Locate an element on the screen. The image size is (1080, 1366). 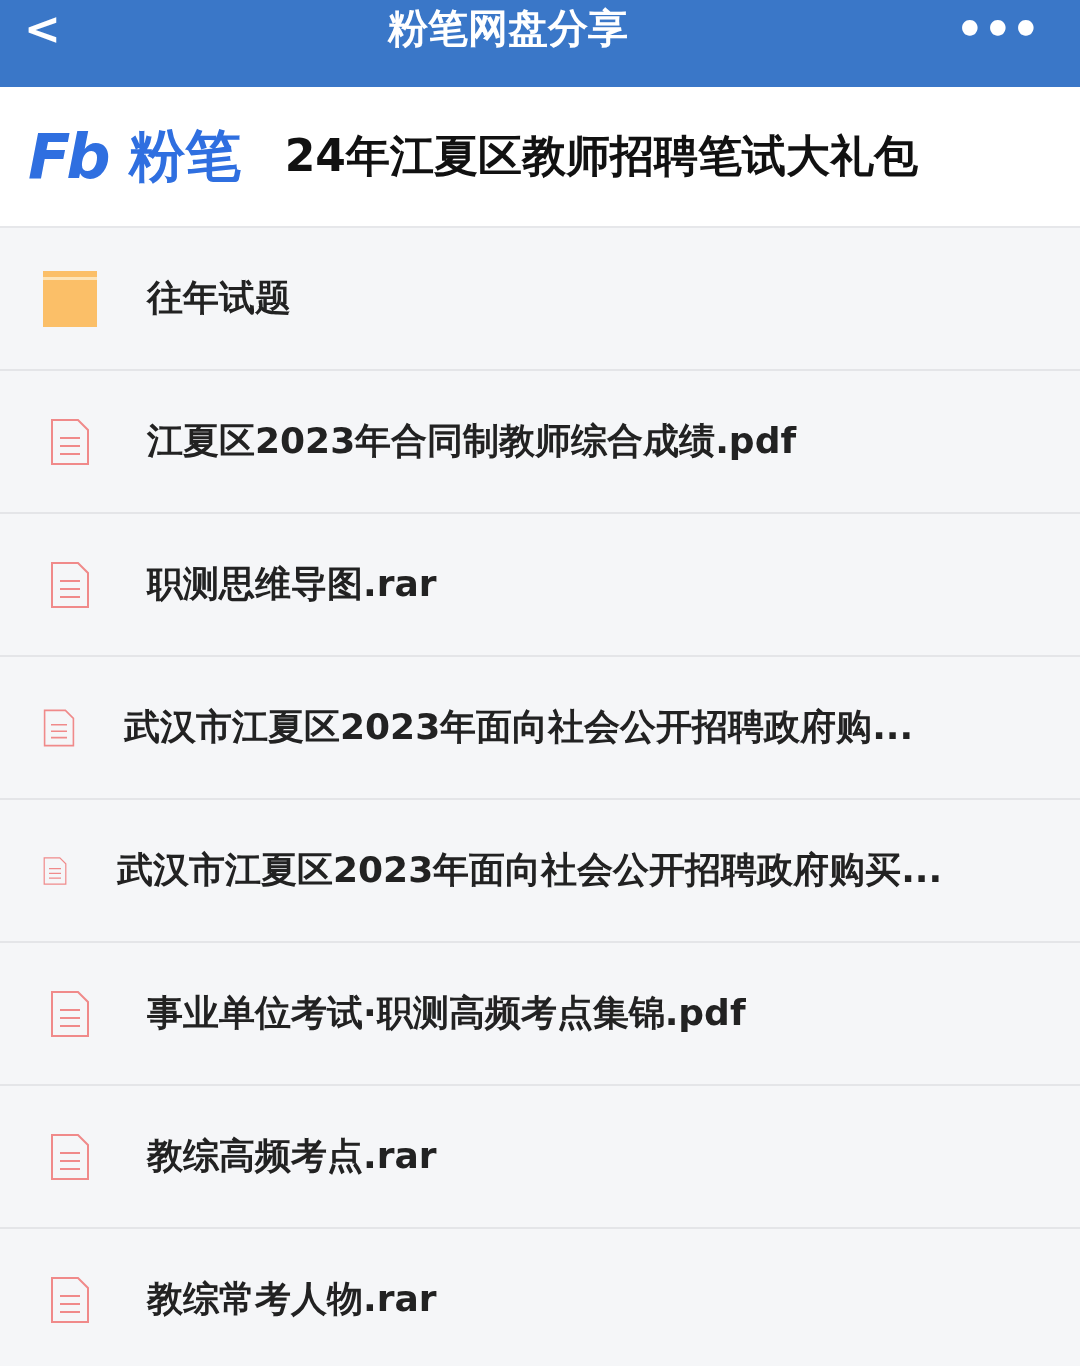
file-row: 江夏区2023年合同制教师综合成绩.pdf is located at coordinates (540, 442).